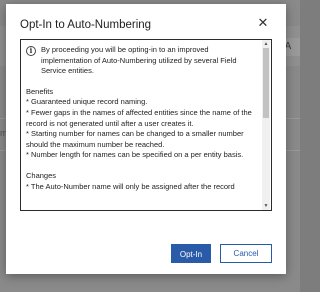  I want to click on info-icon: i, so click(31, 51).